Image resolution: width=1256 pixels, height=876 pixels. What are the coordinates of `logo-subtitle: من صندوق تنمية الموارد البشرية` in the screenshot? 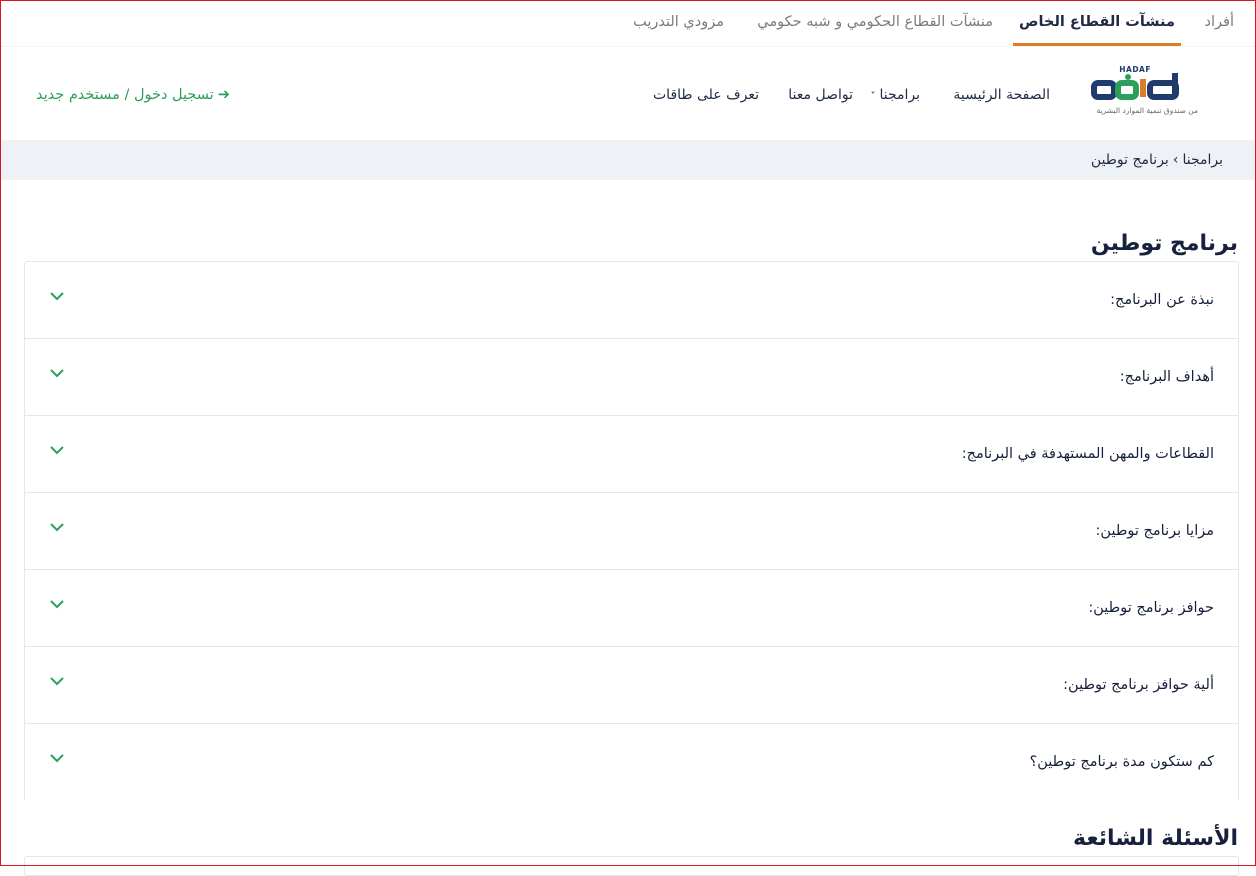 It's located at (1147, 110).